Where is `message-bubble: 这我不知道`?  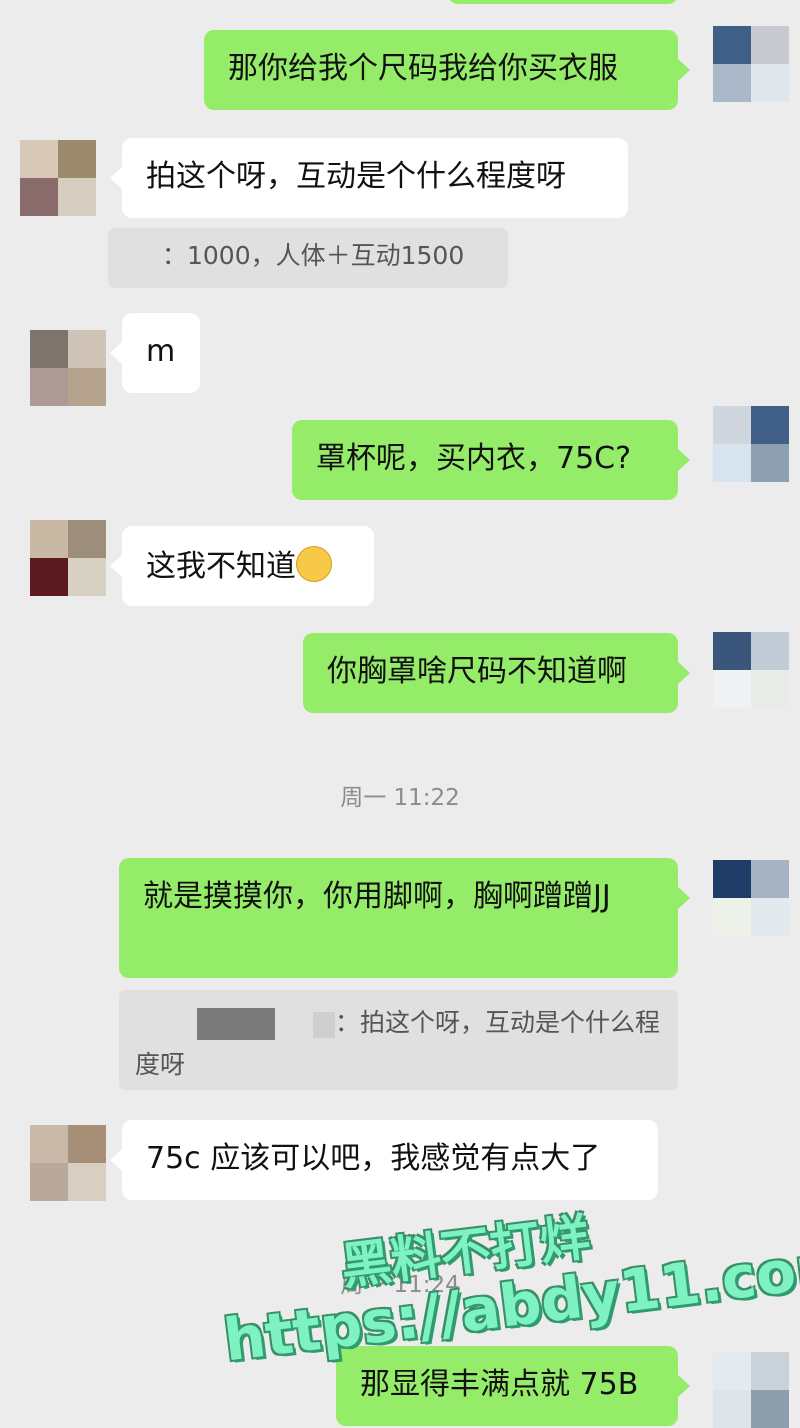 message-bubble: 这我不知道 is located at coordinates (242, 566).